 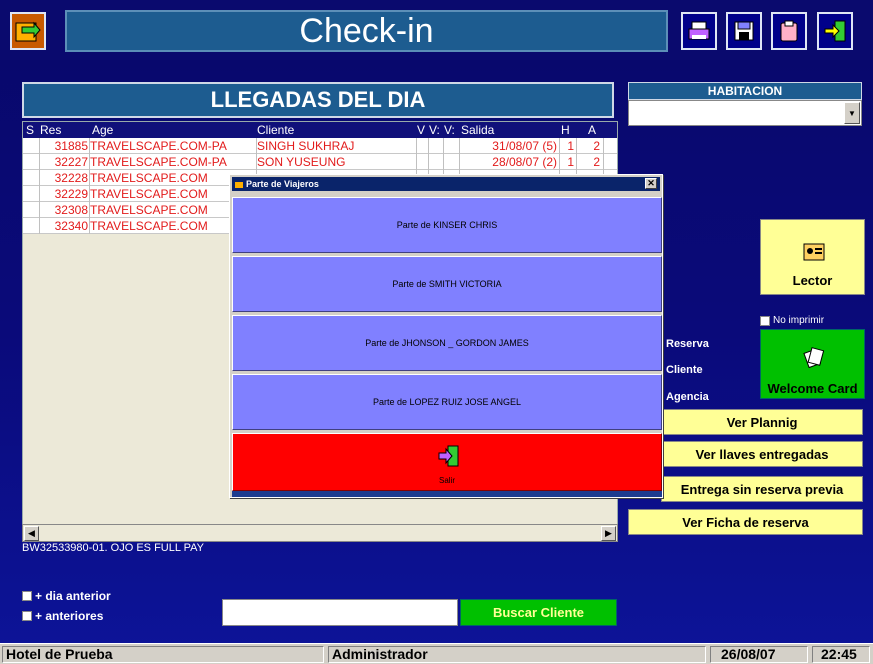 What do you see at coordinates (565, 130) in the screenshot?
I see `col-h: H` at bounding box center [565, 130].